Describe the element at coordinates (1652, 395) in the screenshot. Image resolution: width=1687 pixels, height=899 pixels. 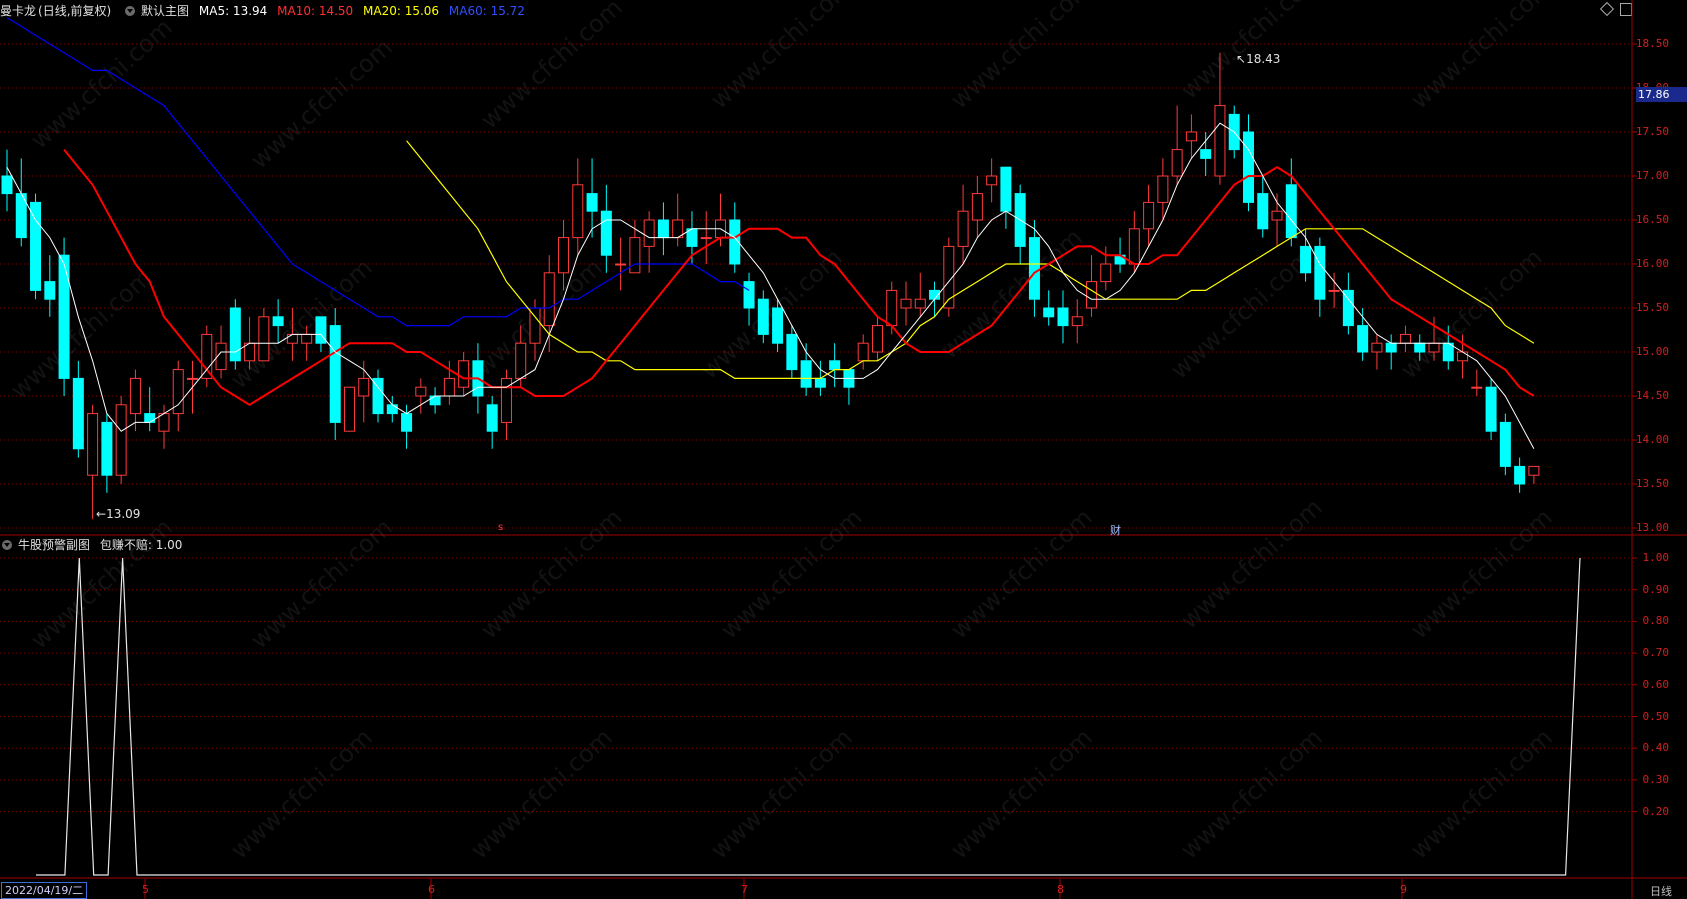
I see `price-tick-label: 14.50` at that location.